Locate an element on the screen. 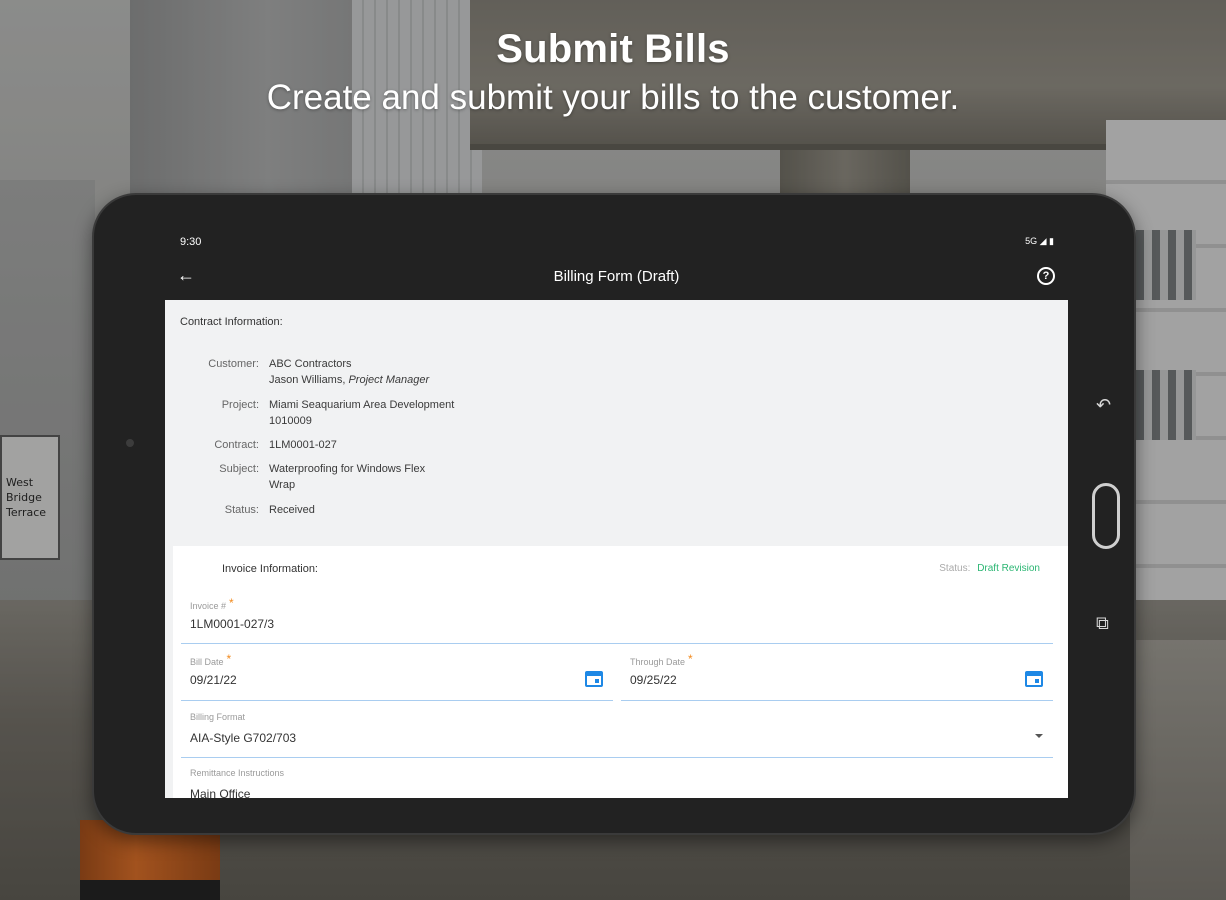 The height and width of the screenshot is (900, 1226). contract-heading: Contract Information: is located at coordinates (231, 322).